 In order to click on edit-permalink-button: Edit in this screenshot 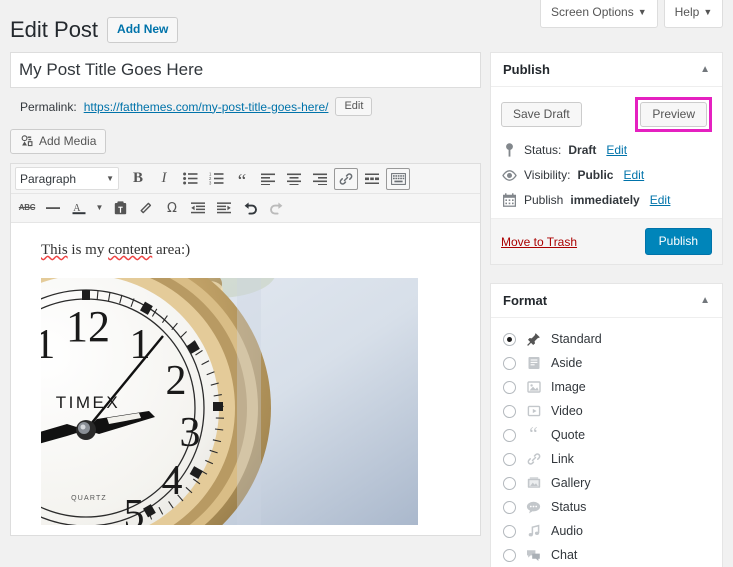, I will do `click(354, 106)`.